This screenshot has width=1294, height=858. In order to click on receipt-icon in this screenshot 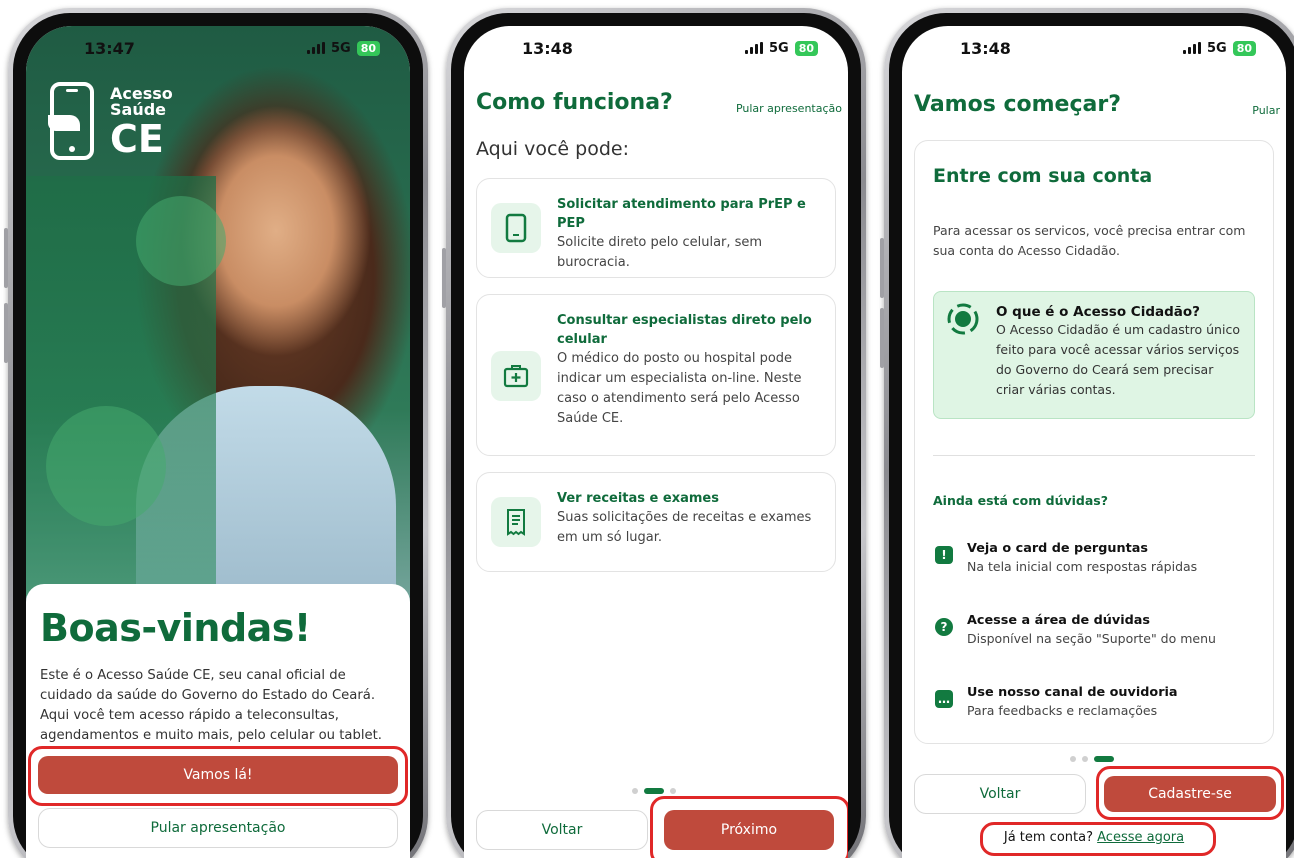, I will do `click(516, 522)`.